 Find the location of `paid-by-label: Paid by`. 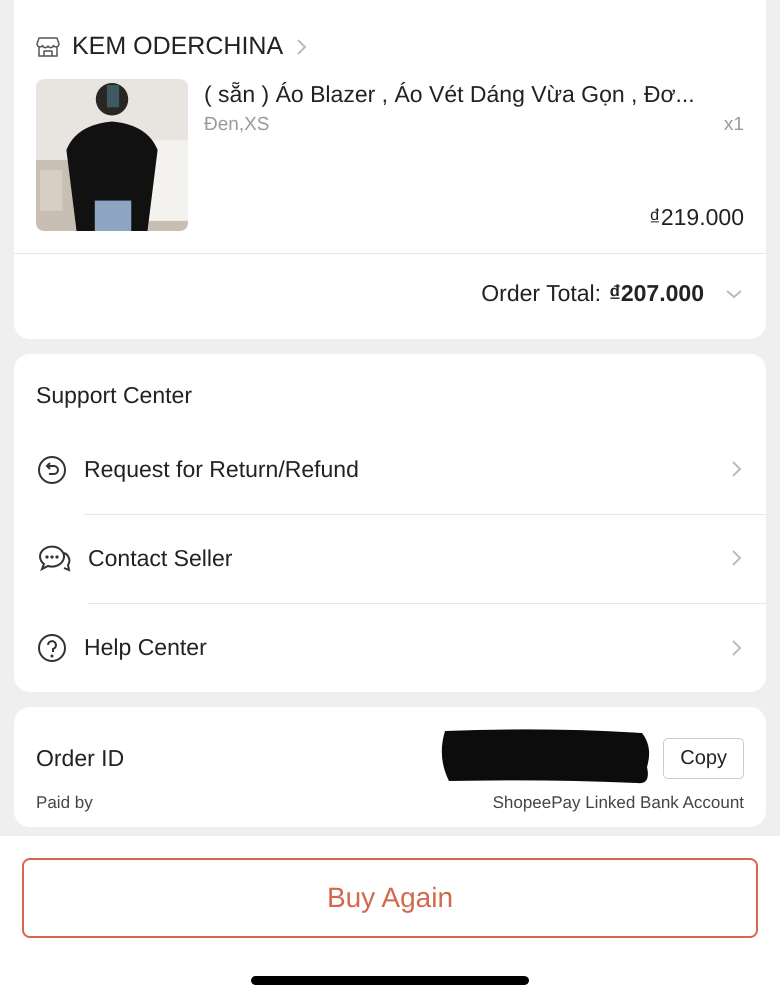

paid-by-label: Paid by is located at coordinates (64, 803).